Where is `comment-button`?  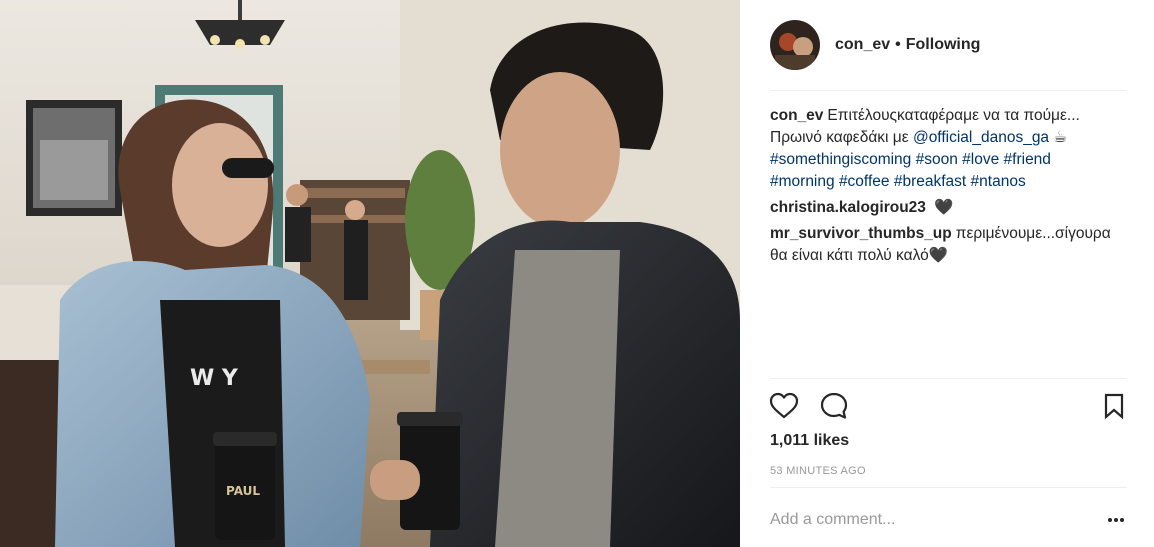
comment-button is located at coordinates (834, 406).